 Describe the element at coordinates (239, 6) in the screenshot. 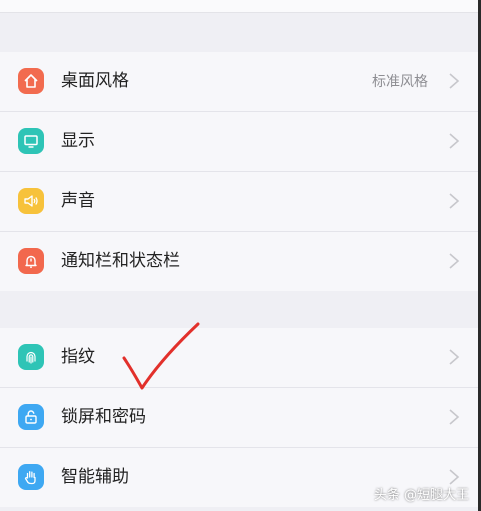

I see `previous-group-edge` at that location.